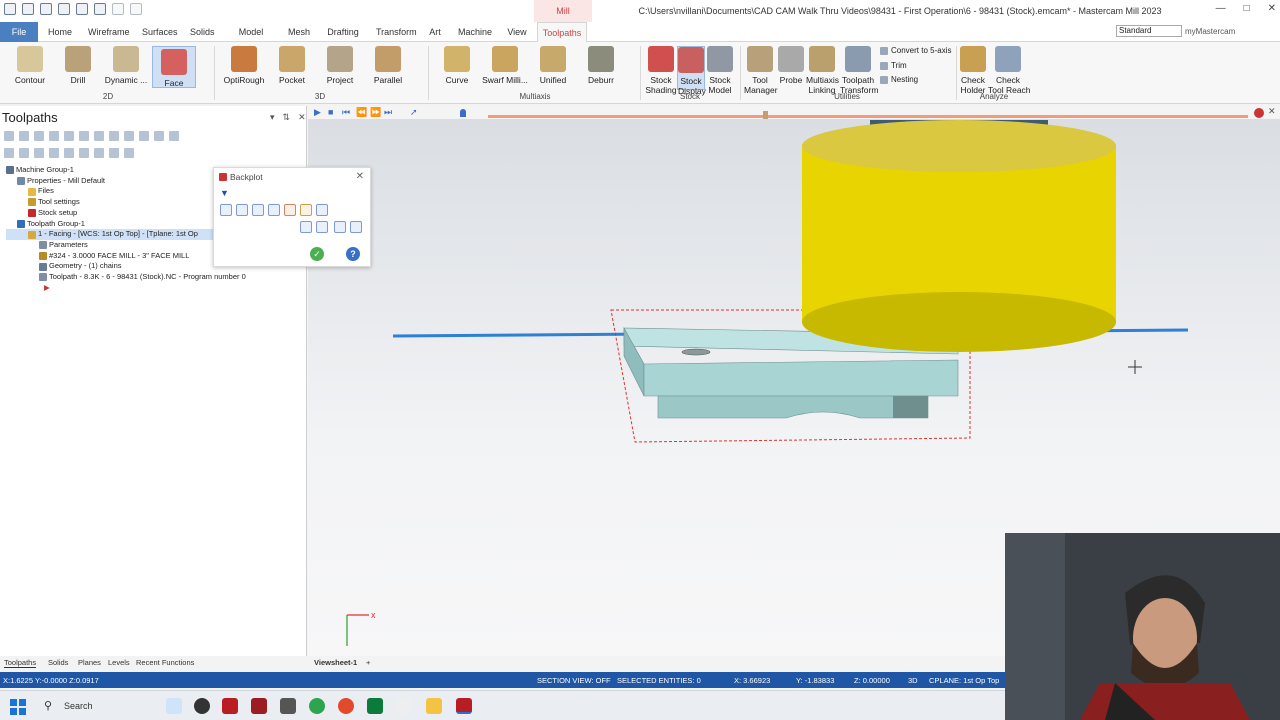 The width and height of the screenshot is (1280, 720). I want to click on curve-button: Curve, so click(457, 65).